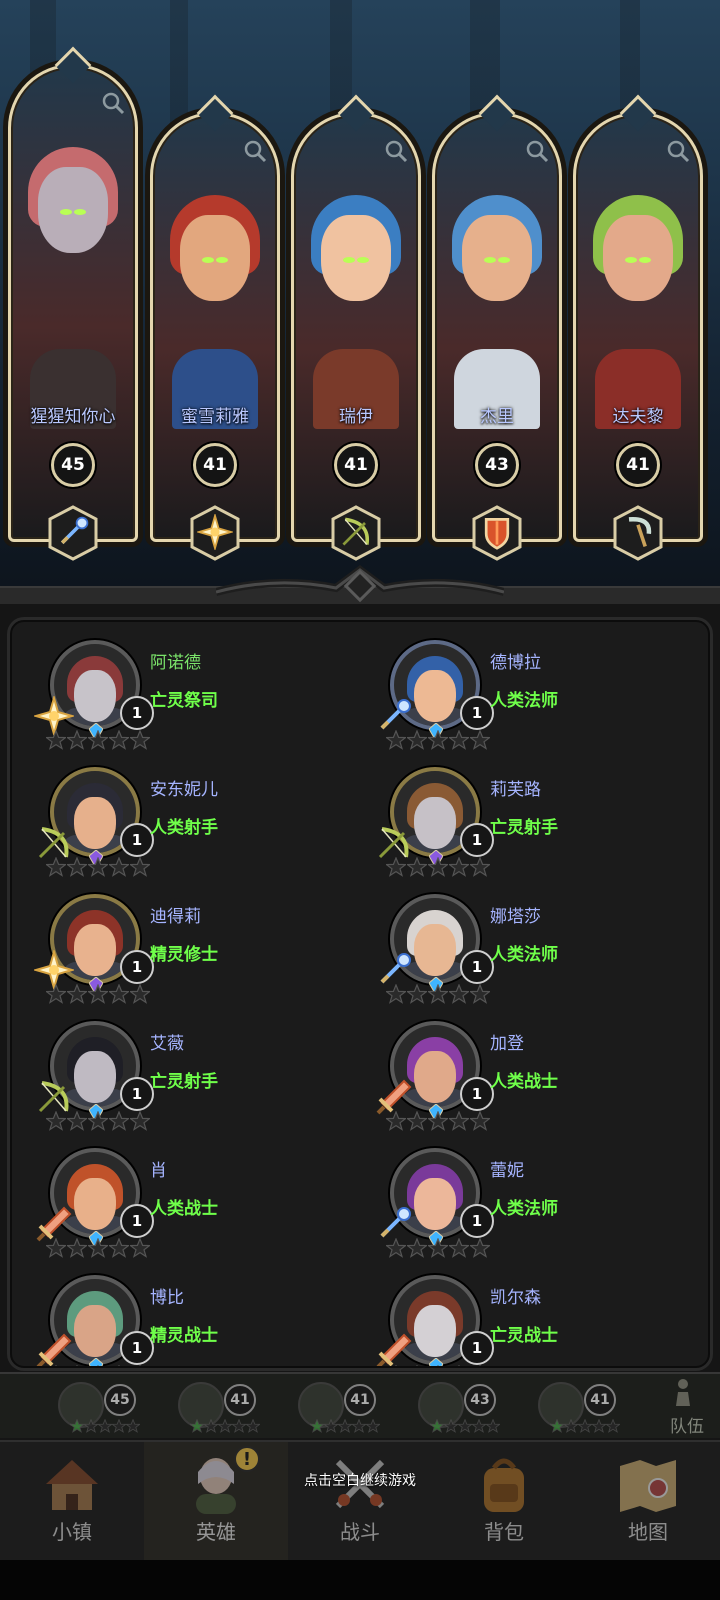 The height and width of the screenshot is (1600, 720). Describe the element at coordinates (517, 1193) in the screenshot. I see `roster-hero-entry: 1 蕾妮 人类法师` at that location.